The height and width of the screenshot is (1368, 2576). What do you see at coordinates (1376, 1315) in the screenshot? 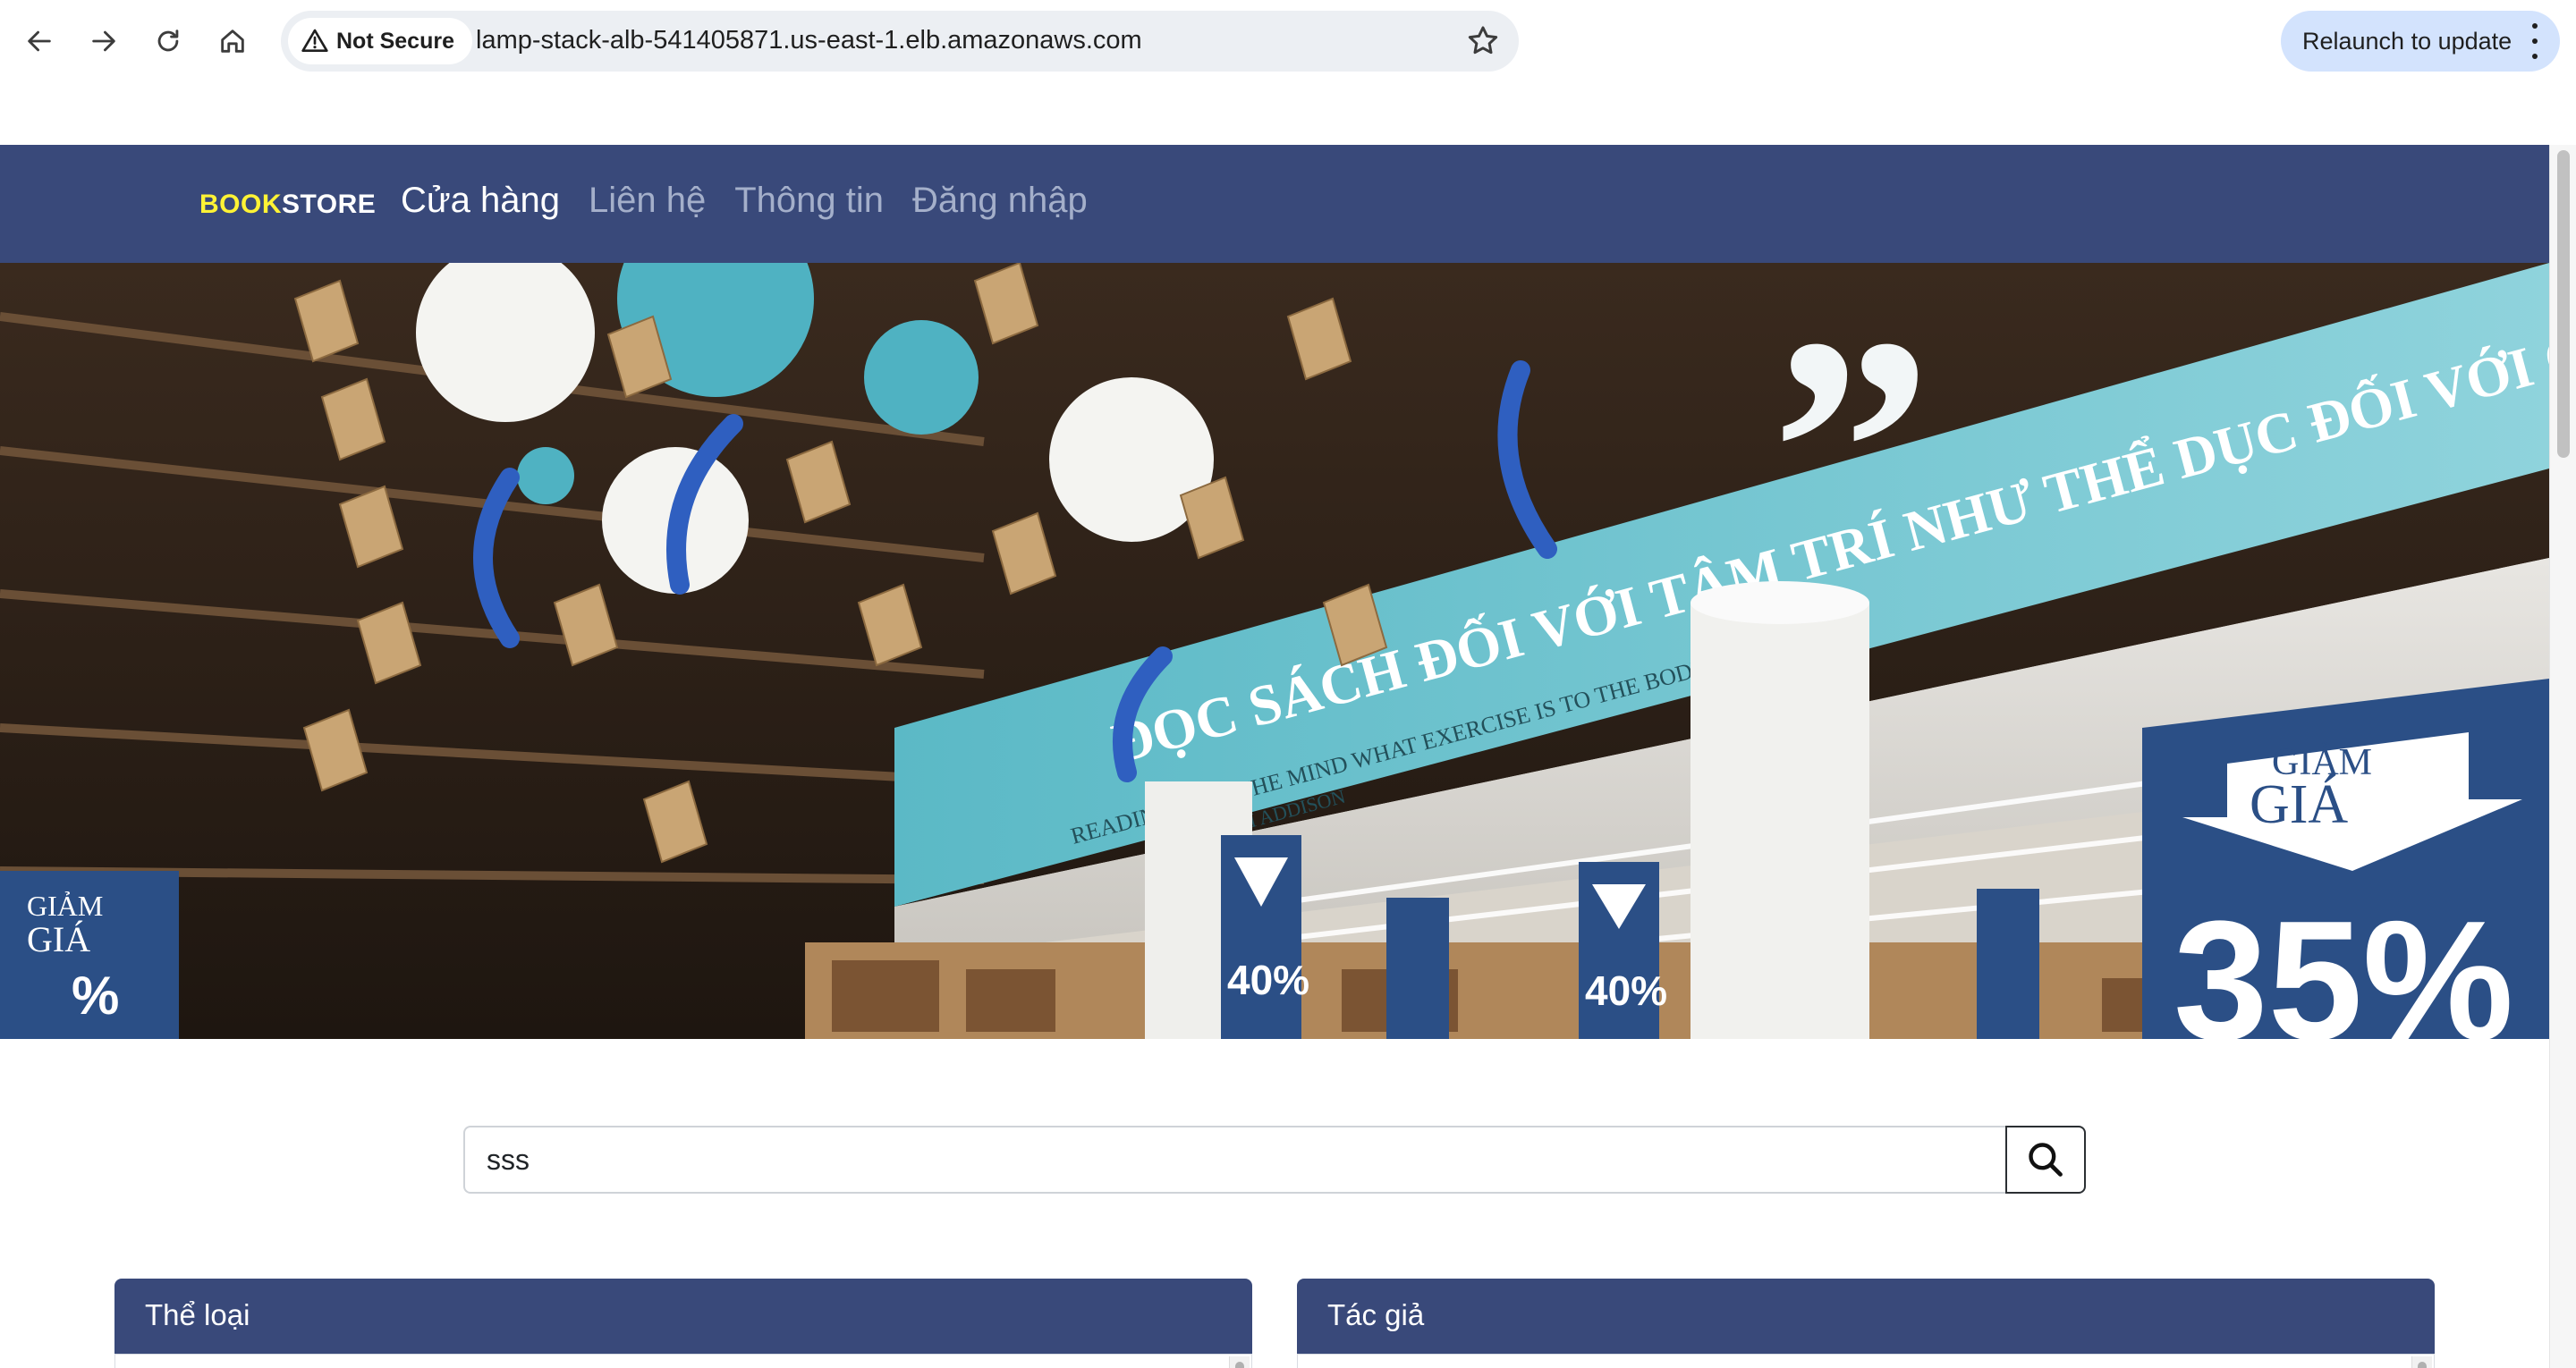
I see `authors-title: Tác giả` at bounding box center [1376, 1315].